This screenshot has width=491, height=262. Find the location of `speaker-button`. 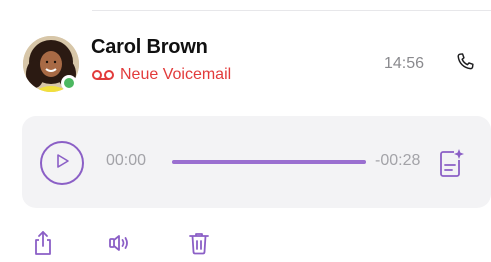

speaker-button is located at coordinates (119, 245).